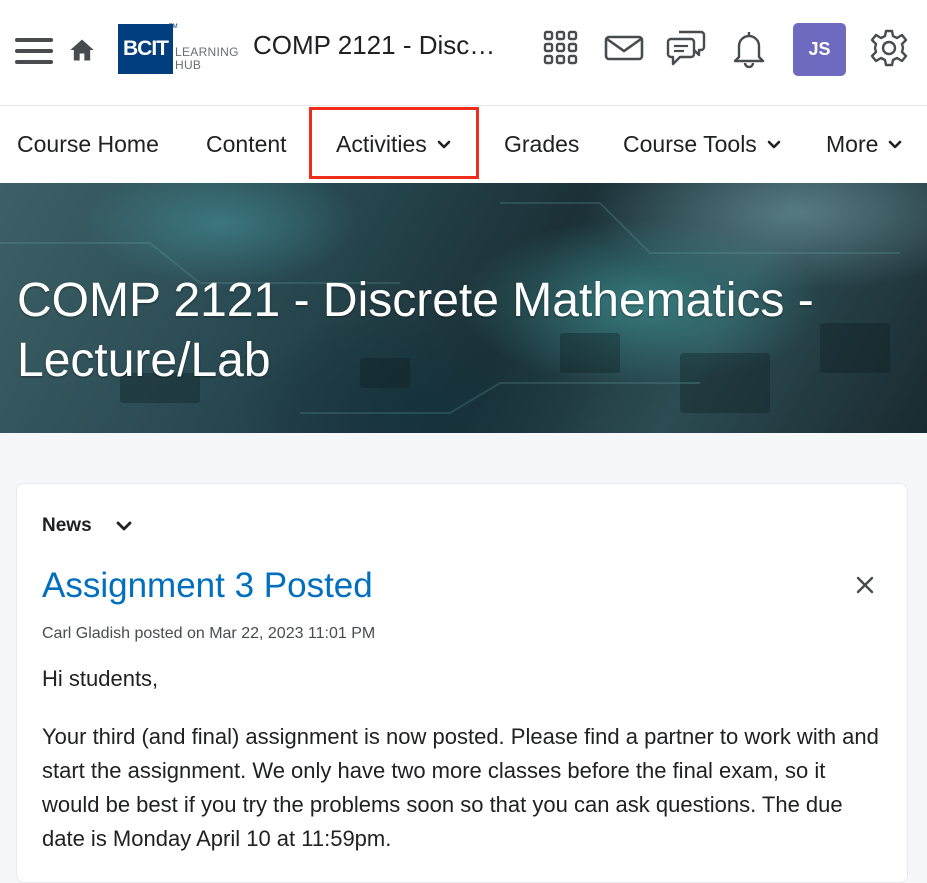  What do you see at coordinates (865, 585) in the screenshot?
I see `close-icon` at bounding box center [865, 585].